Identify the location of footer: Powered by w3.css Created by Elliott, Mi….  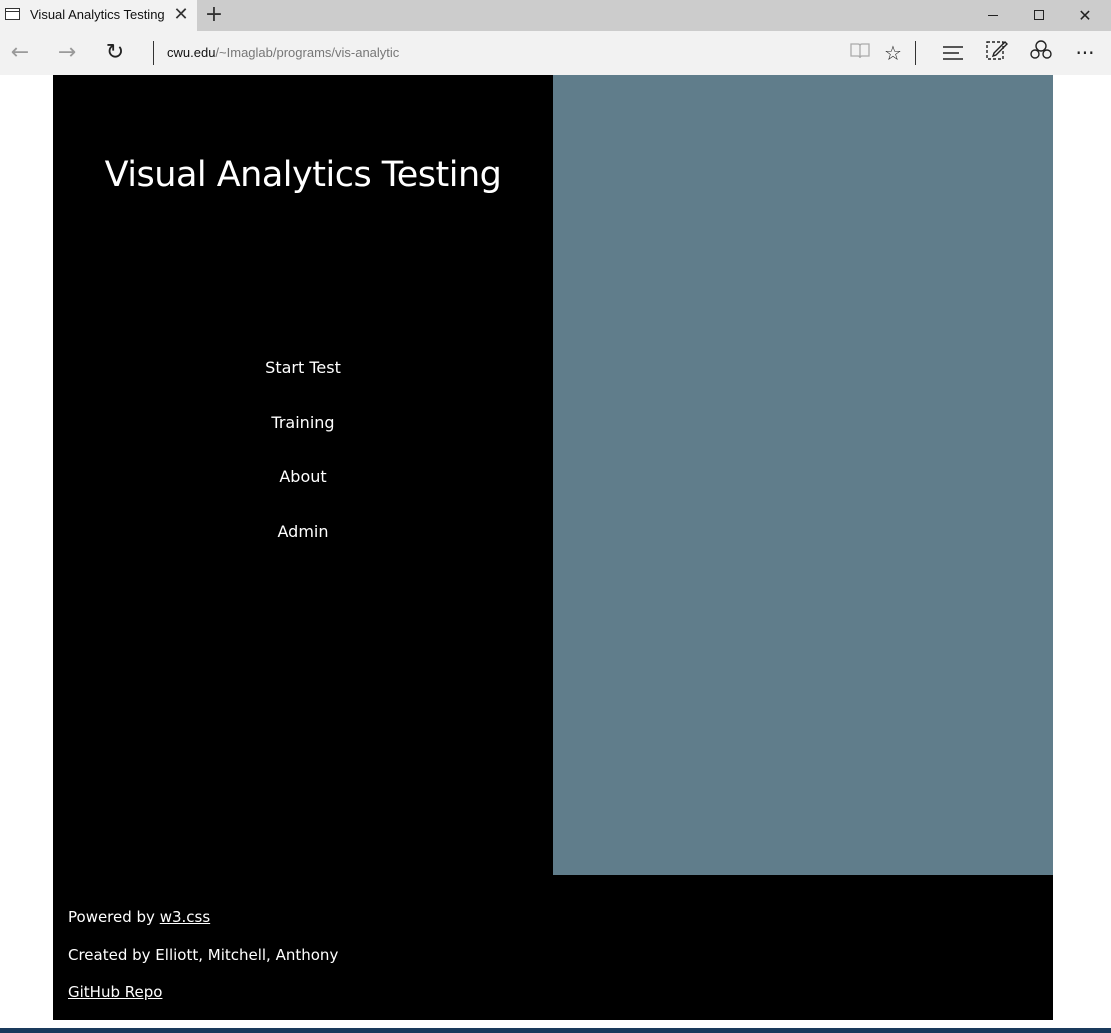
(553, 947).